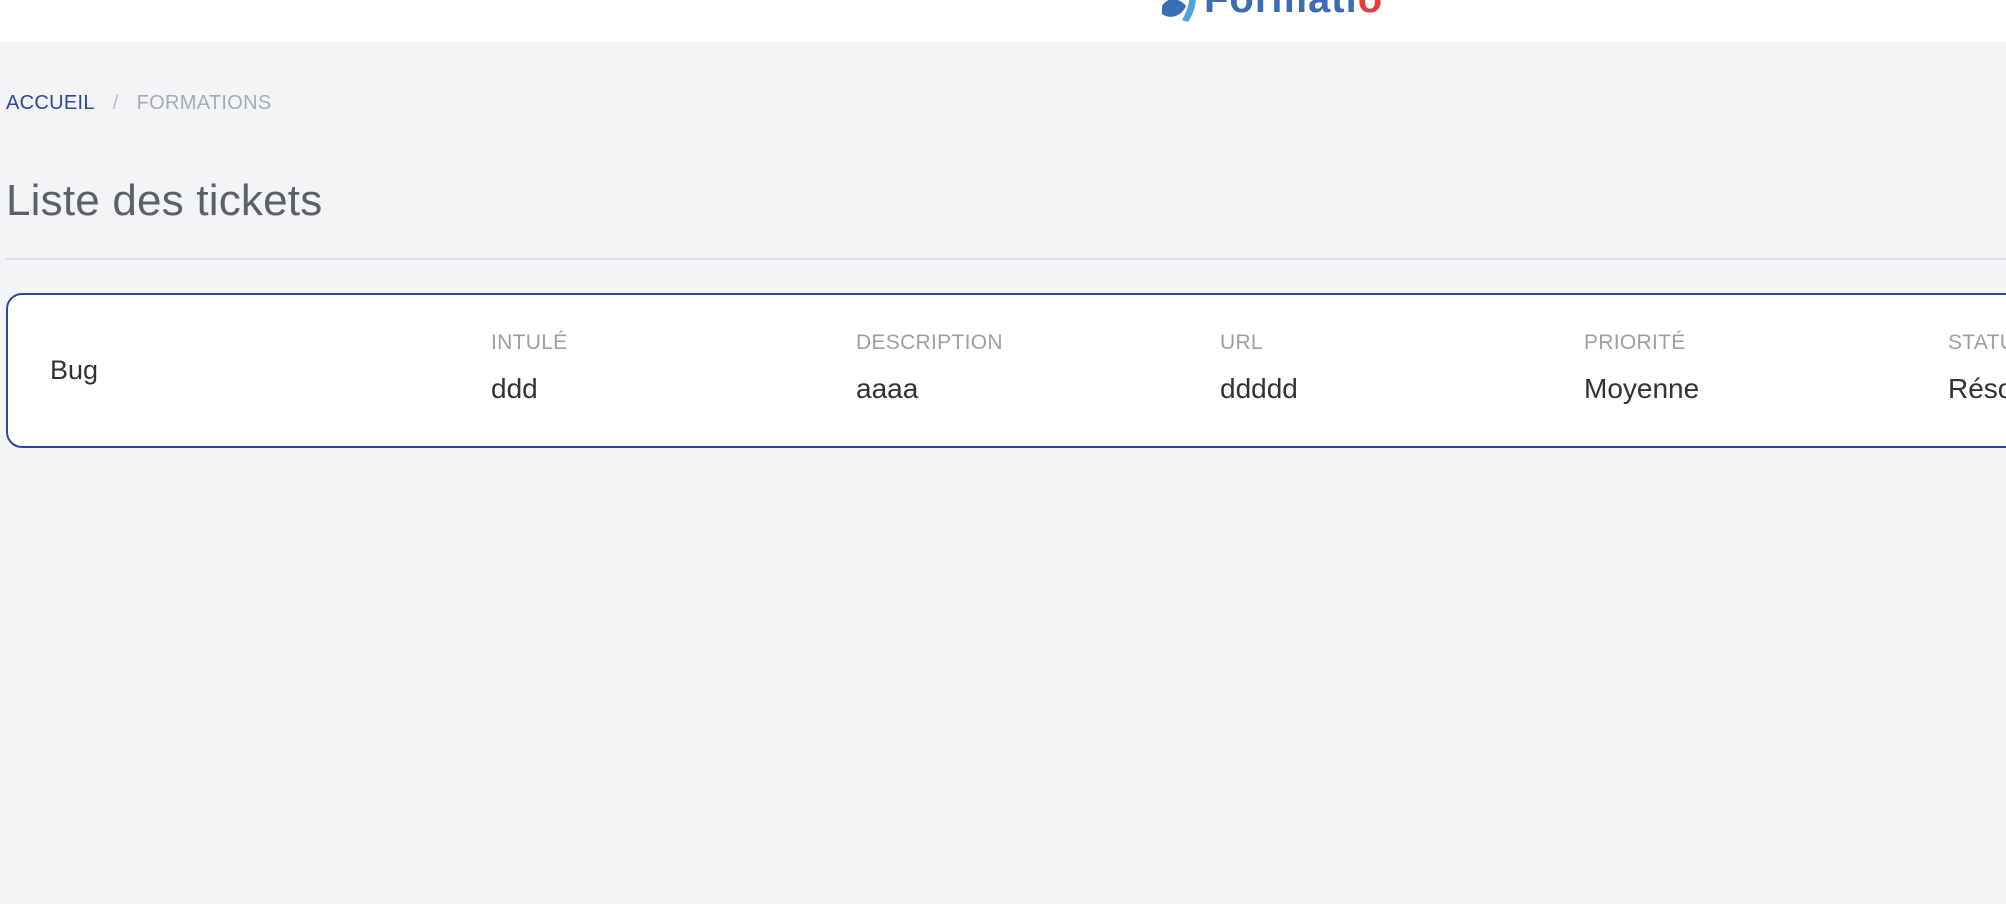  What do you see at coordinates (1977, 368) in the screenshot?
I see `ticket-field-status: STATUT Résolu` at bounding box center [1977, 368].